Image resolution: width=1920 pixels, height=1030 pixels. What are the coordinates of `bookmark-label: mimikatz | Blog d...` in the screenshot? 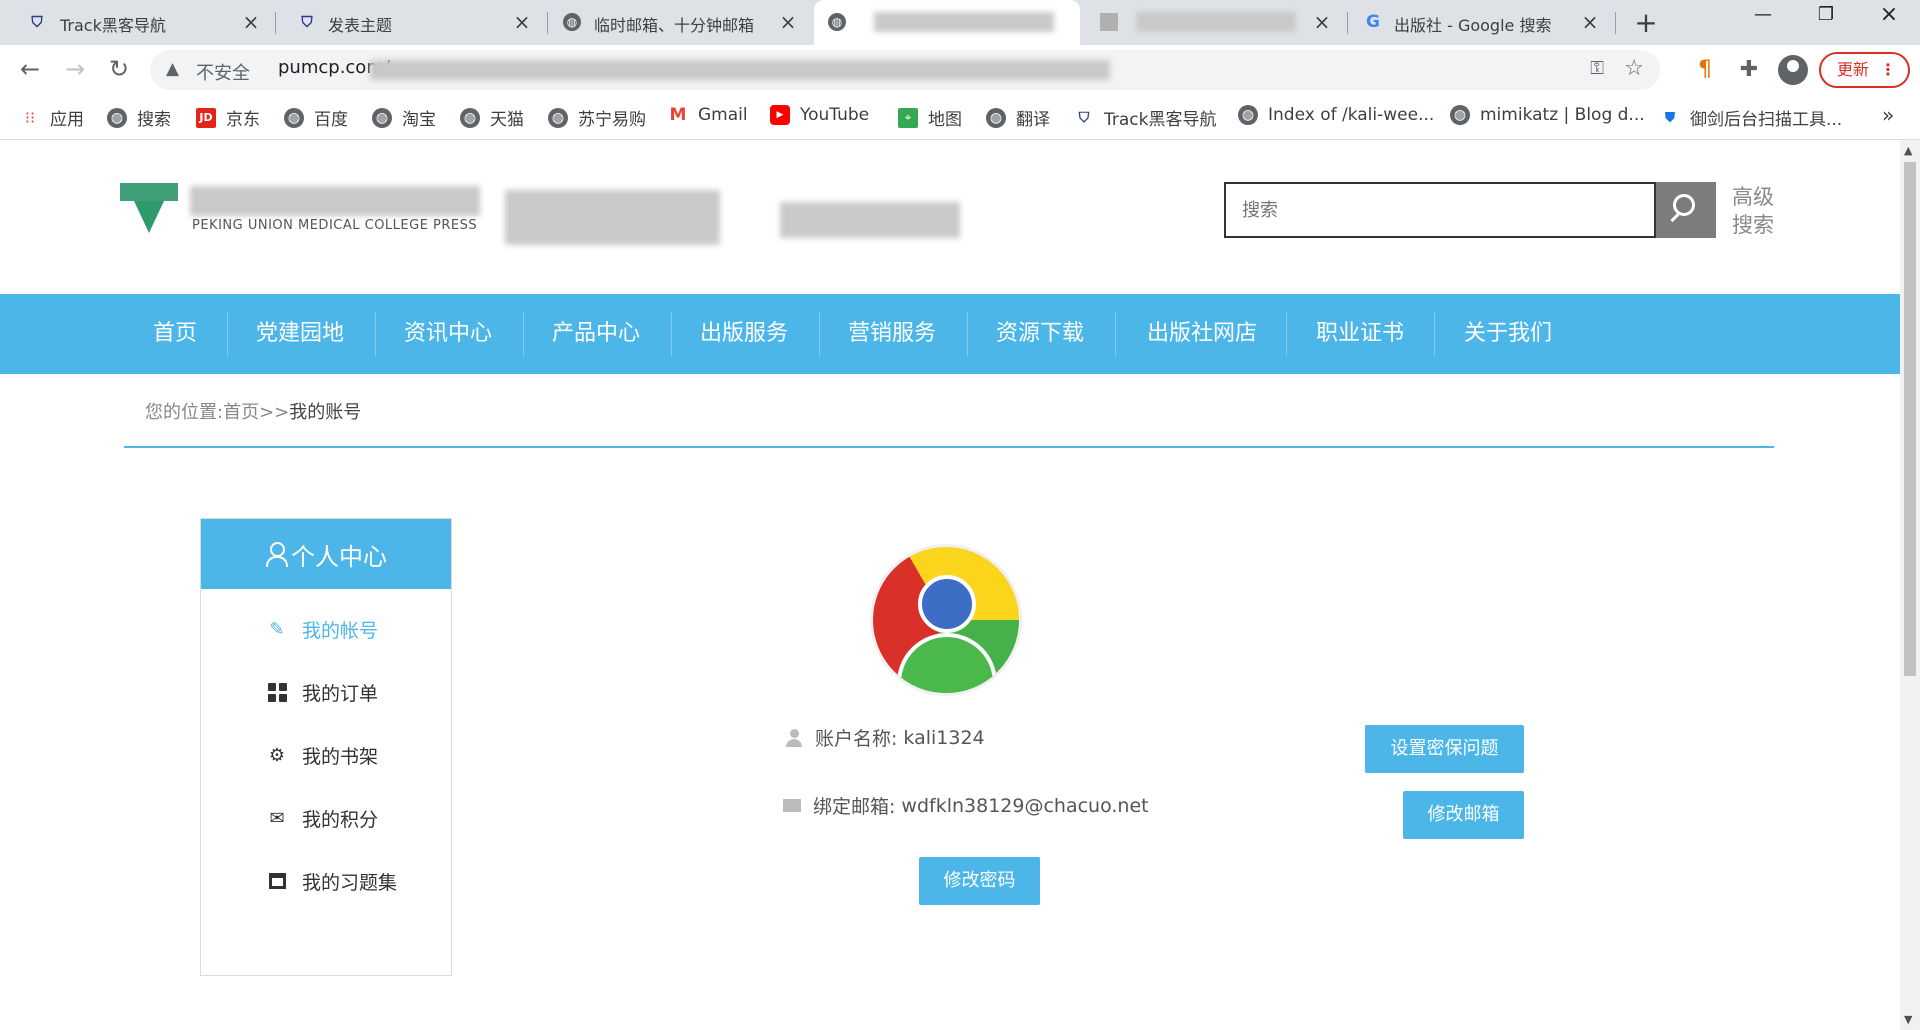 It's located at (1562, 115).